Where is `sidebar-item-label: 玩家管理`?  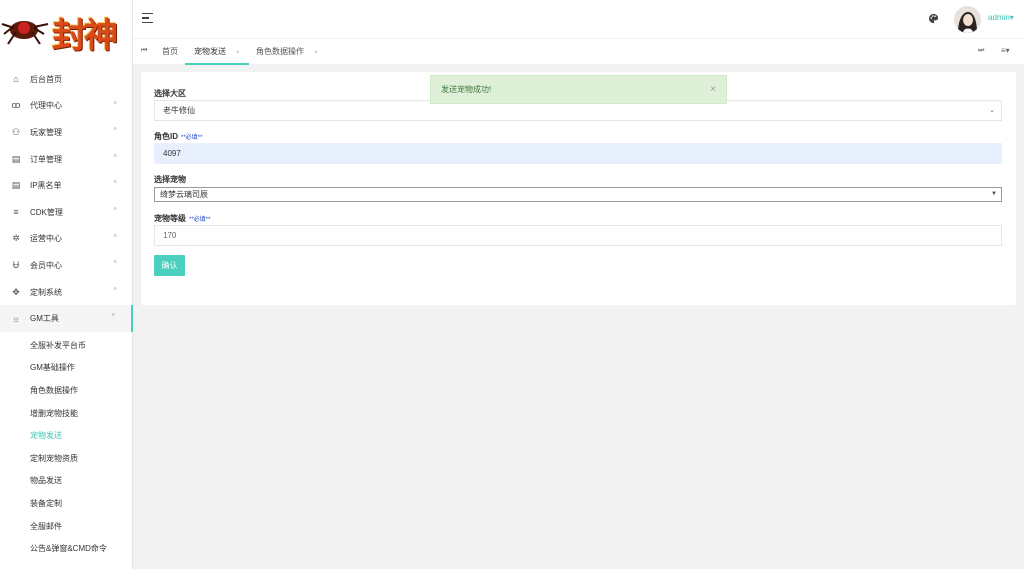 sidebar-item-label: 玩家管理 is located at coordinates (46, 132).